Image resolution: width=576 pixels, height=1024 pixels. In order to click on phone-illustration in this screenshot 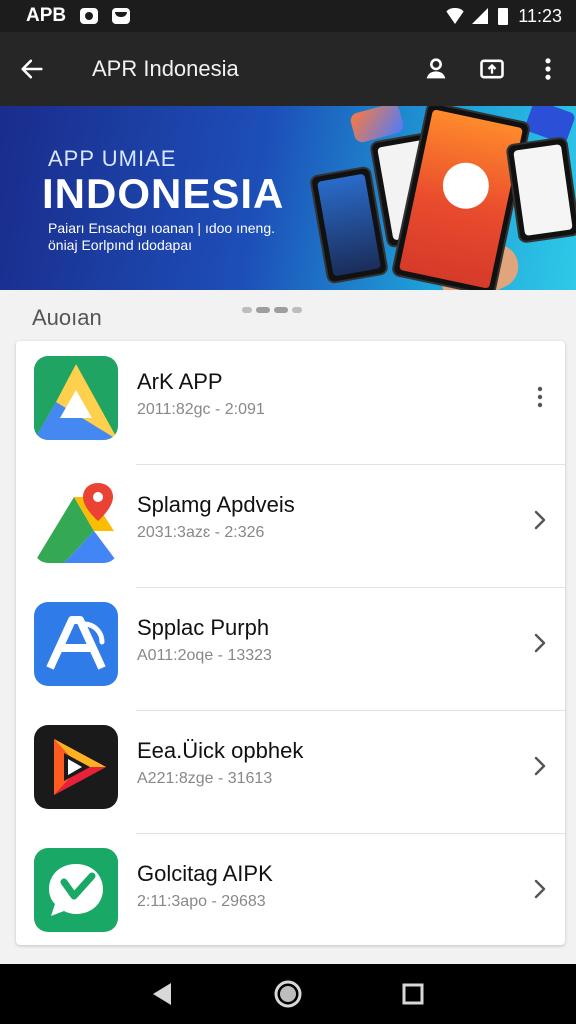, I will do `click(540, 190)`.